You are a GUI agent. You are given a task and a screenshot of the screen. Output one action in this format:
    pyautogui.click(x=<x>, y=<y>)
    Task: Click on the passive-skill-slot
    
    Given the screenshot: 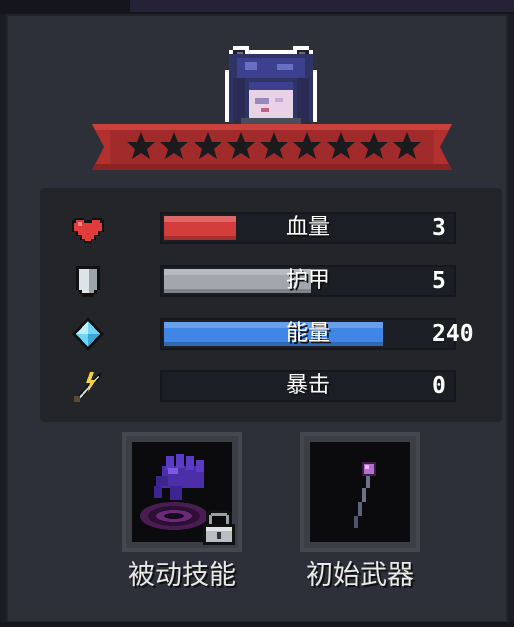 What is the action you would take?
    pyautogui.click(x=182, y=492)
    